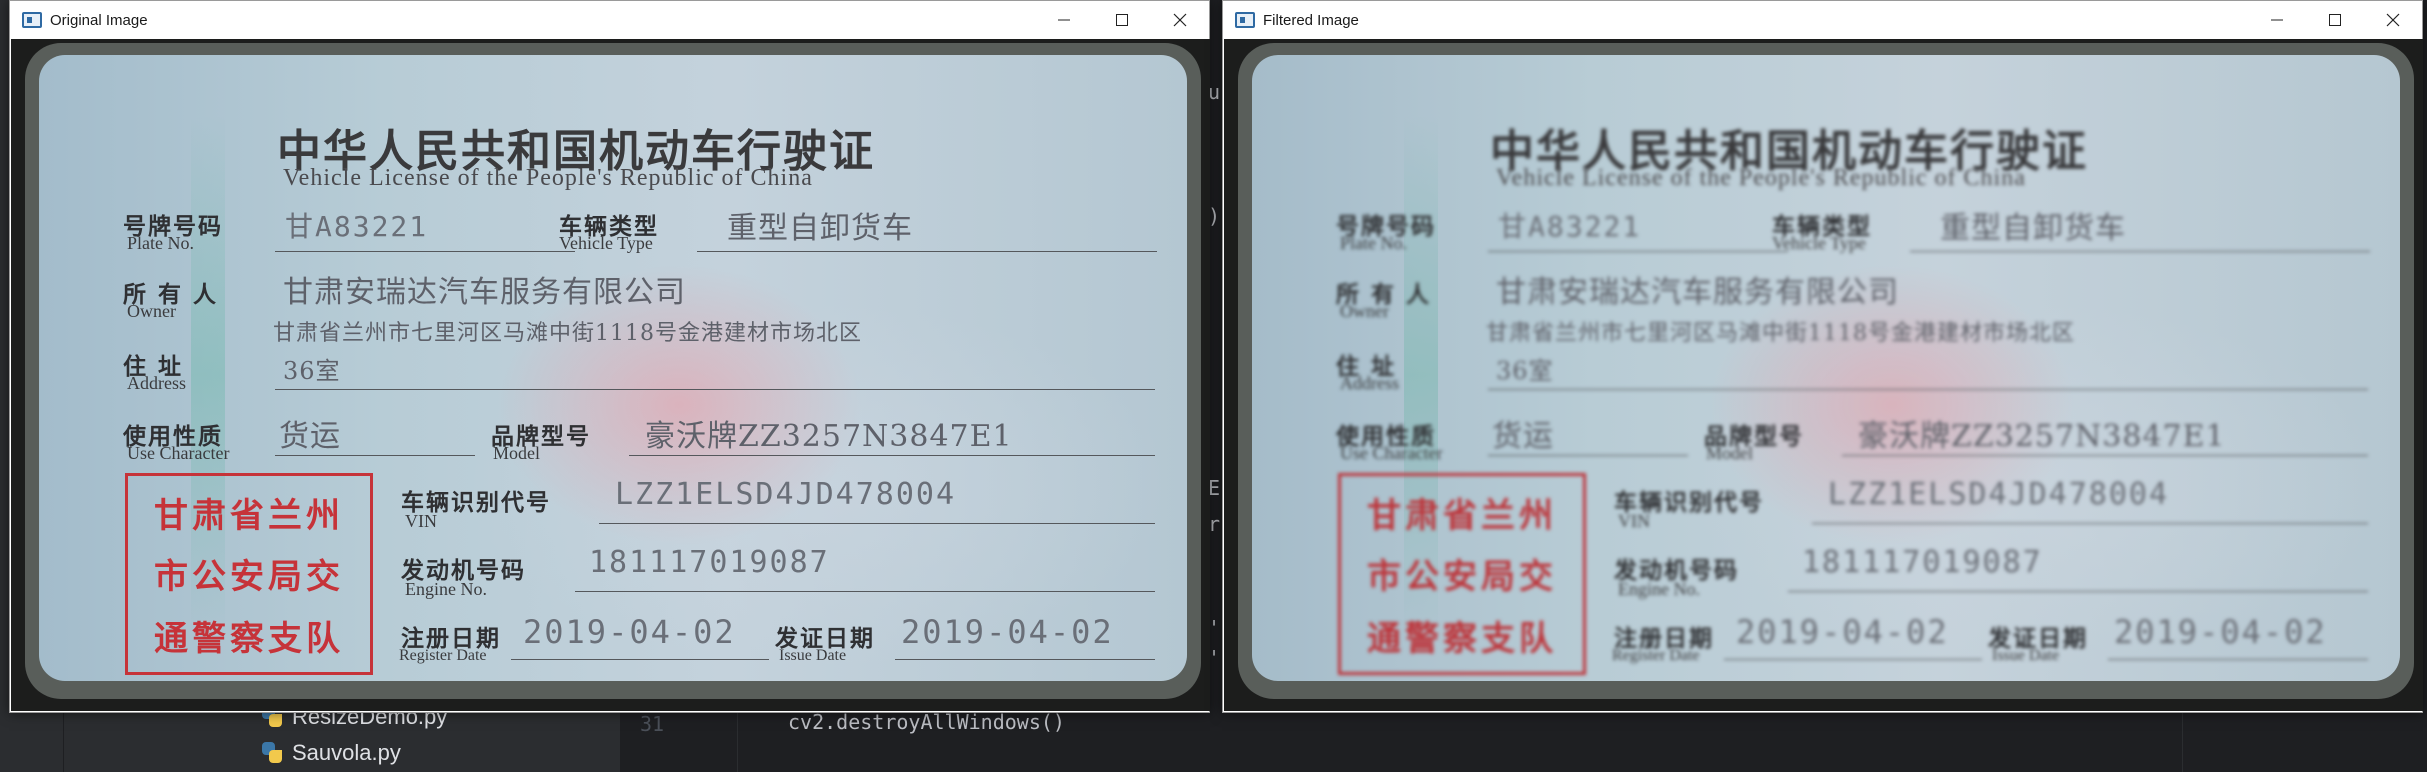 Image resolution: width=2427 pixels, height=772 pixels. Describe the element at coordinates (272, 753) in the screenshot. I see `python-file-icon` at that location.